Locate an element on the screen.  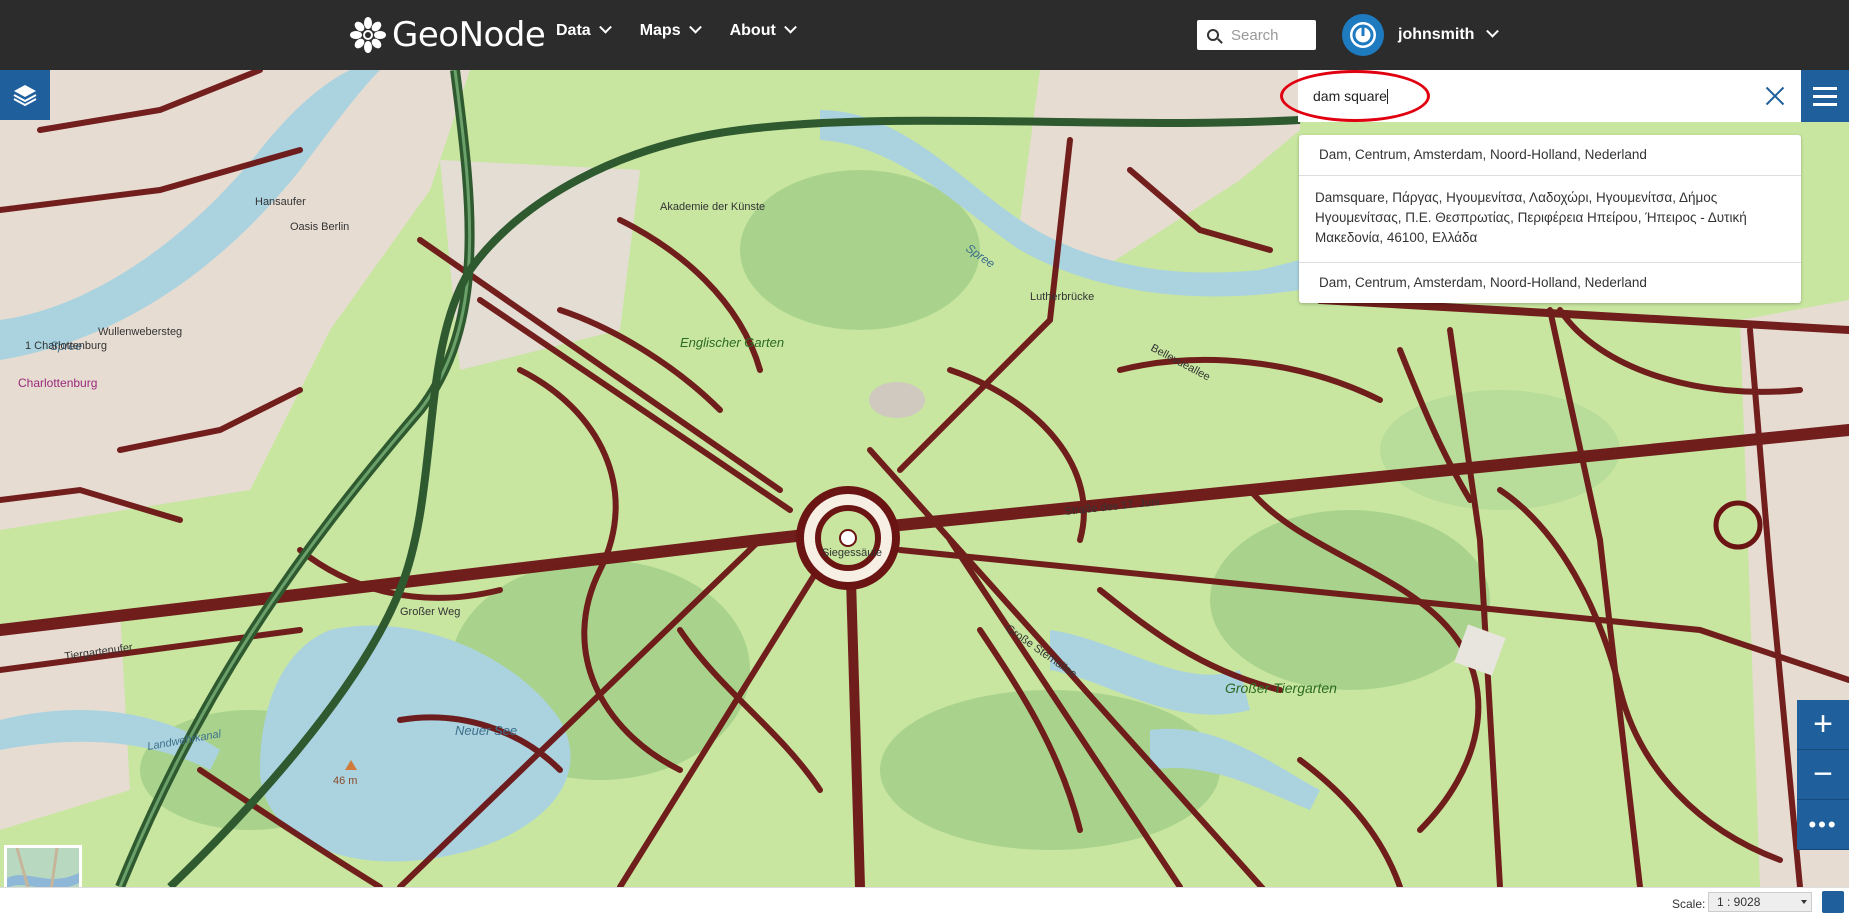
nav-maps-label: Maps is located at coordinates (660, 30).